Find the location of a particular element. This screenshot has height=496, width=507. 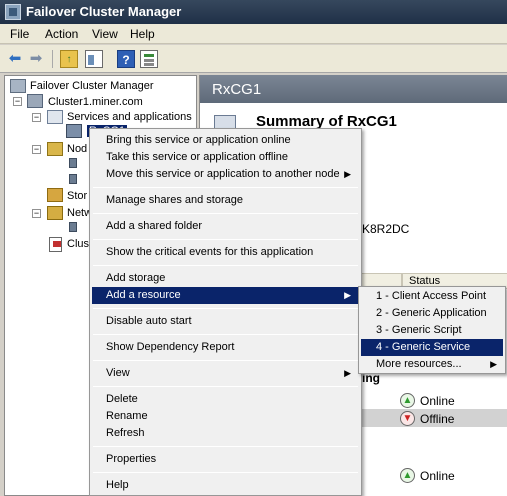

cluster-manager-icon is located at coordinates (18, 86).